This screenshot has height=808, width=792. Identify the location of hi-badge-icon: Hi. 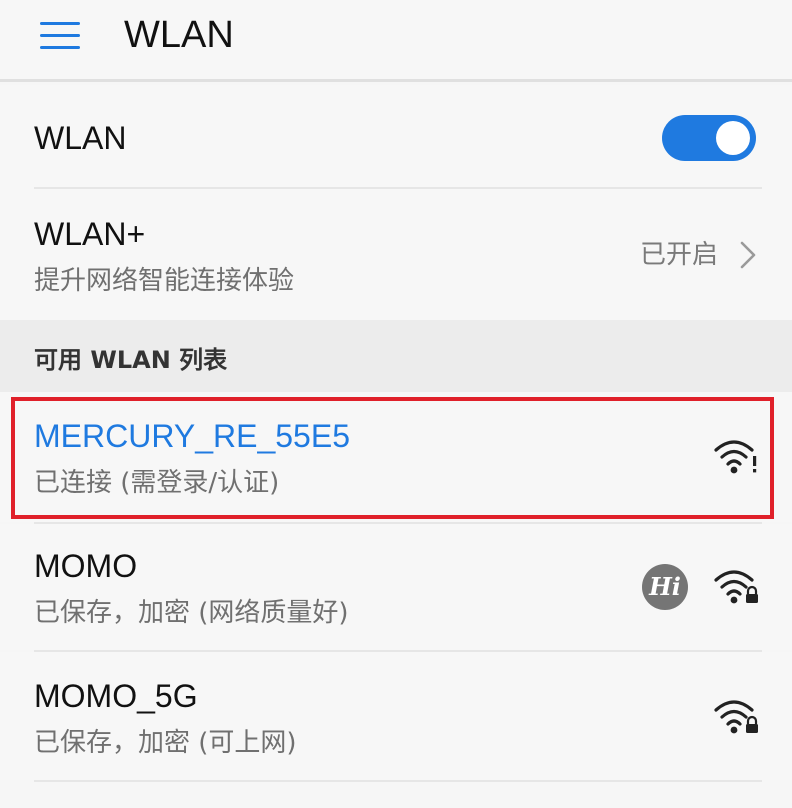
(665, 587).